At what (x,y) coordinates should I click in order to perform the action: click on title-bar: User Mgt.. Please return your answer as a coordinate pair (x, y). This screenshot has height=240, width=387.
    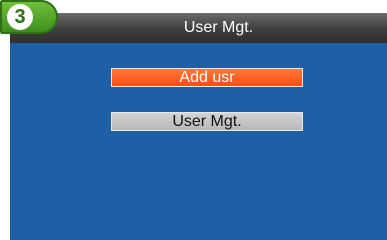
    Looking at the image, I should click on (198, 28).